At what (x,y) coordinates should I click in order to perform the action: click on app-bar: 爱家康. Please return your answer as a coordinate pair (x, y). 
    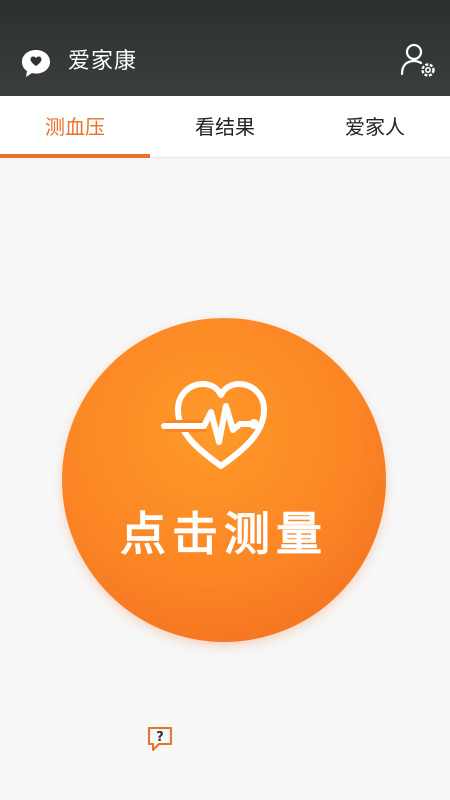
    Looking at the image, I should click on (225, 48).